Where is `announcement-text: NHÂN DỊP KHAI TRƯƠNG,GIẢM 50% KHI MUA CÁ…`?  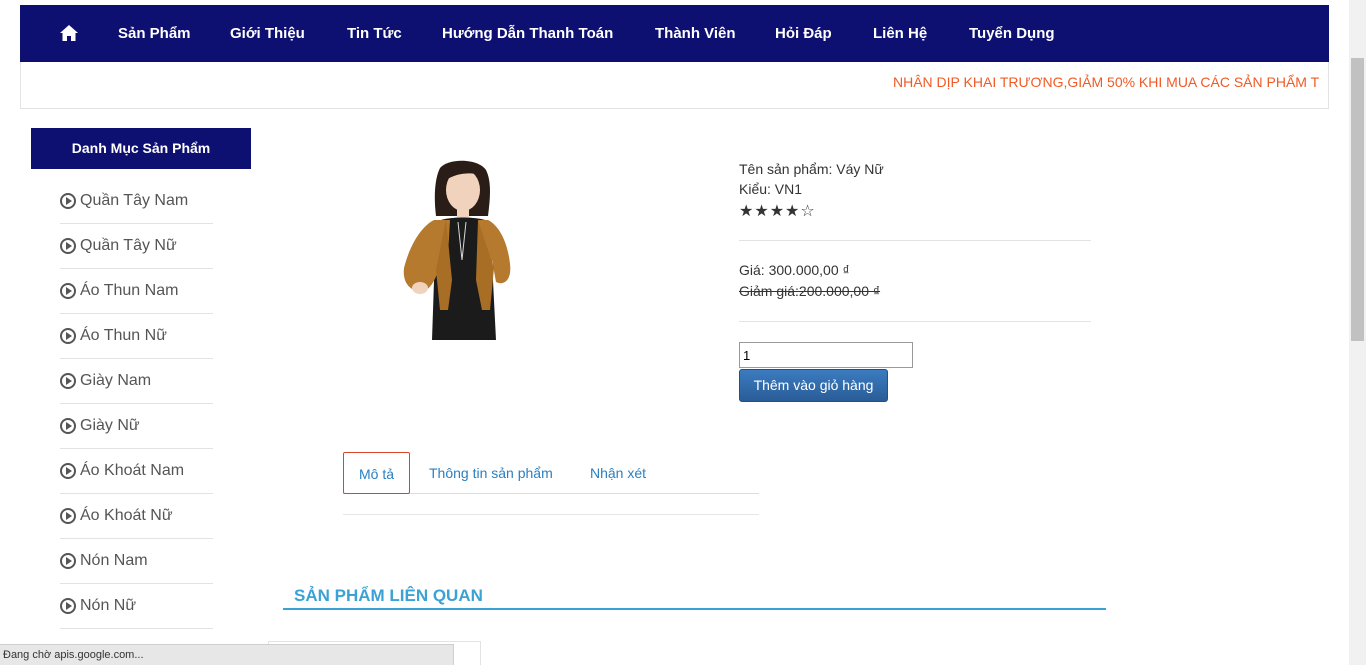 announcement-text: NHÂN DỊP KHAI TRƯƠNG,GIẢM 50% KHI MUA CÁ… is located at coordinates (1106, 82).